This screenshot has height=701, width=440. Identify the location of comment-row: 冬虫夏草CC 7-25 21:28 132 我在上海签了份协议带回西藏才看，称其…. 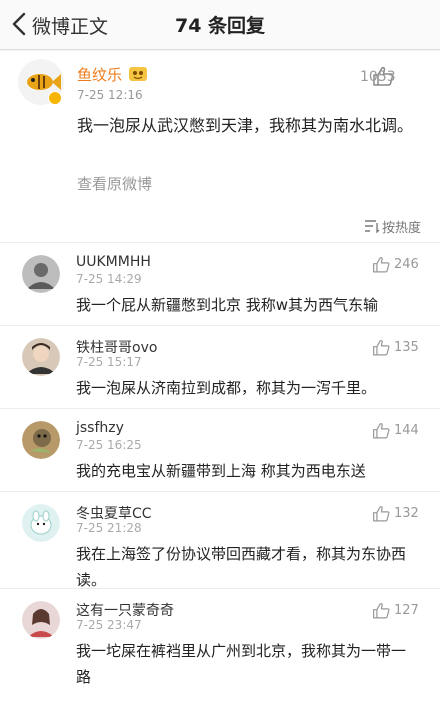
(220, 541).